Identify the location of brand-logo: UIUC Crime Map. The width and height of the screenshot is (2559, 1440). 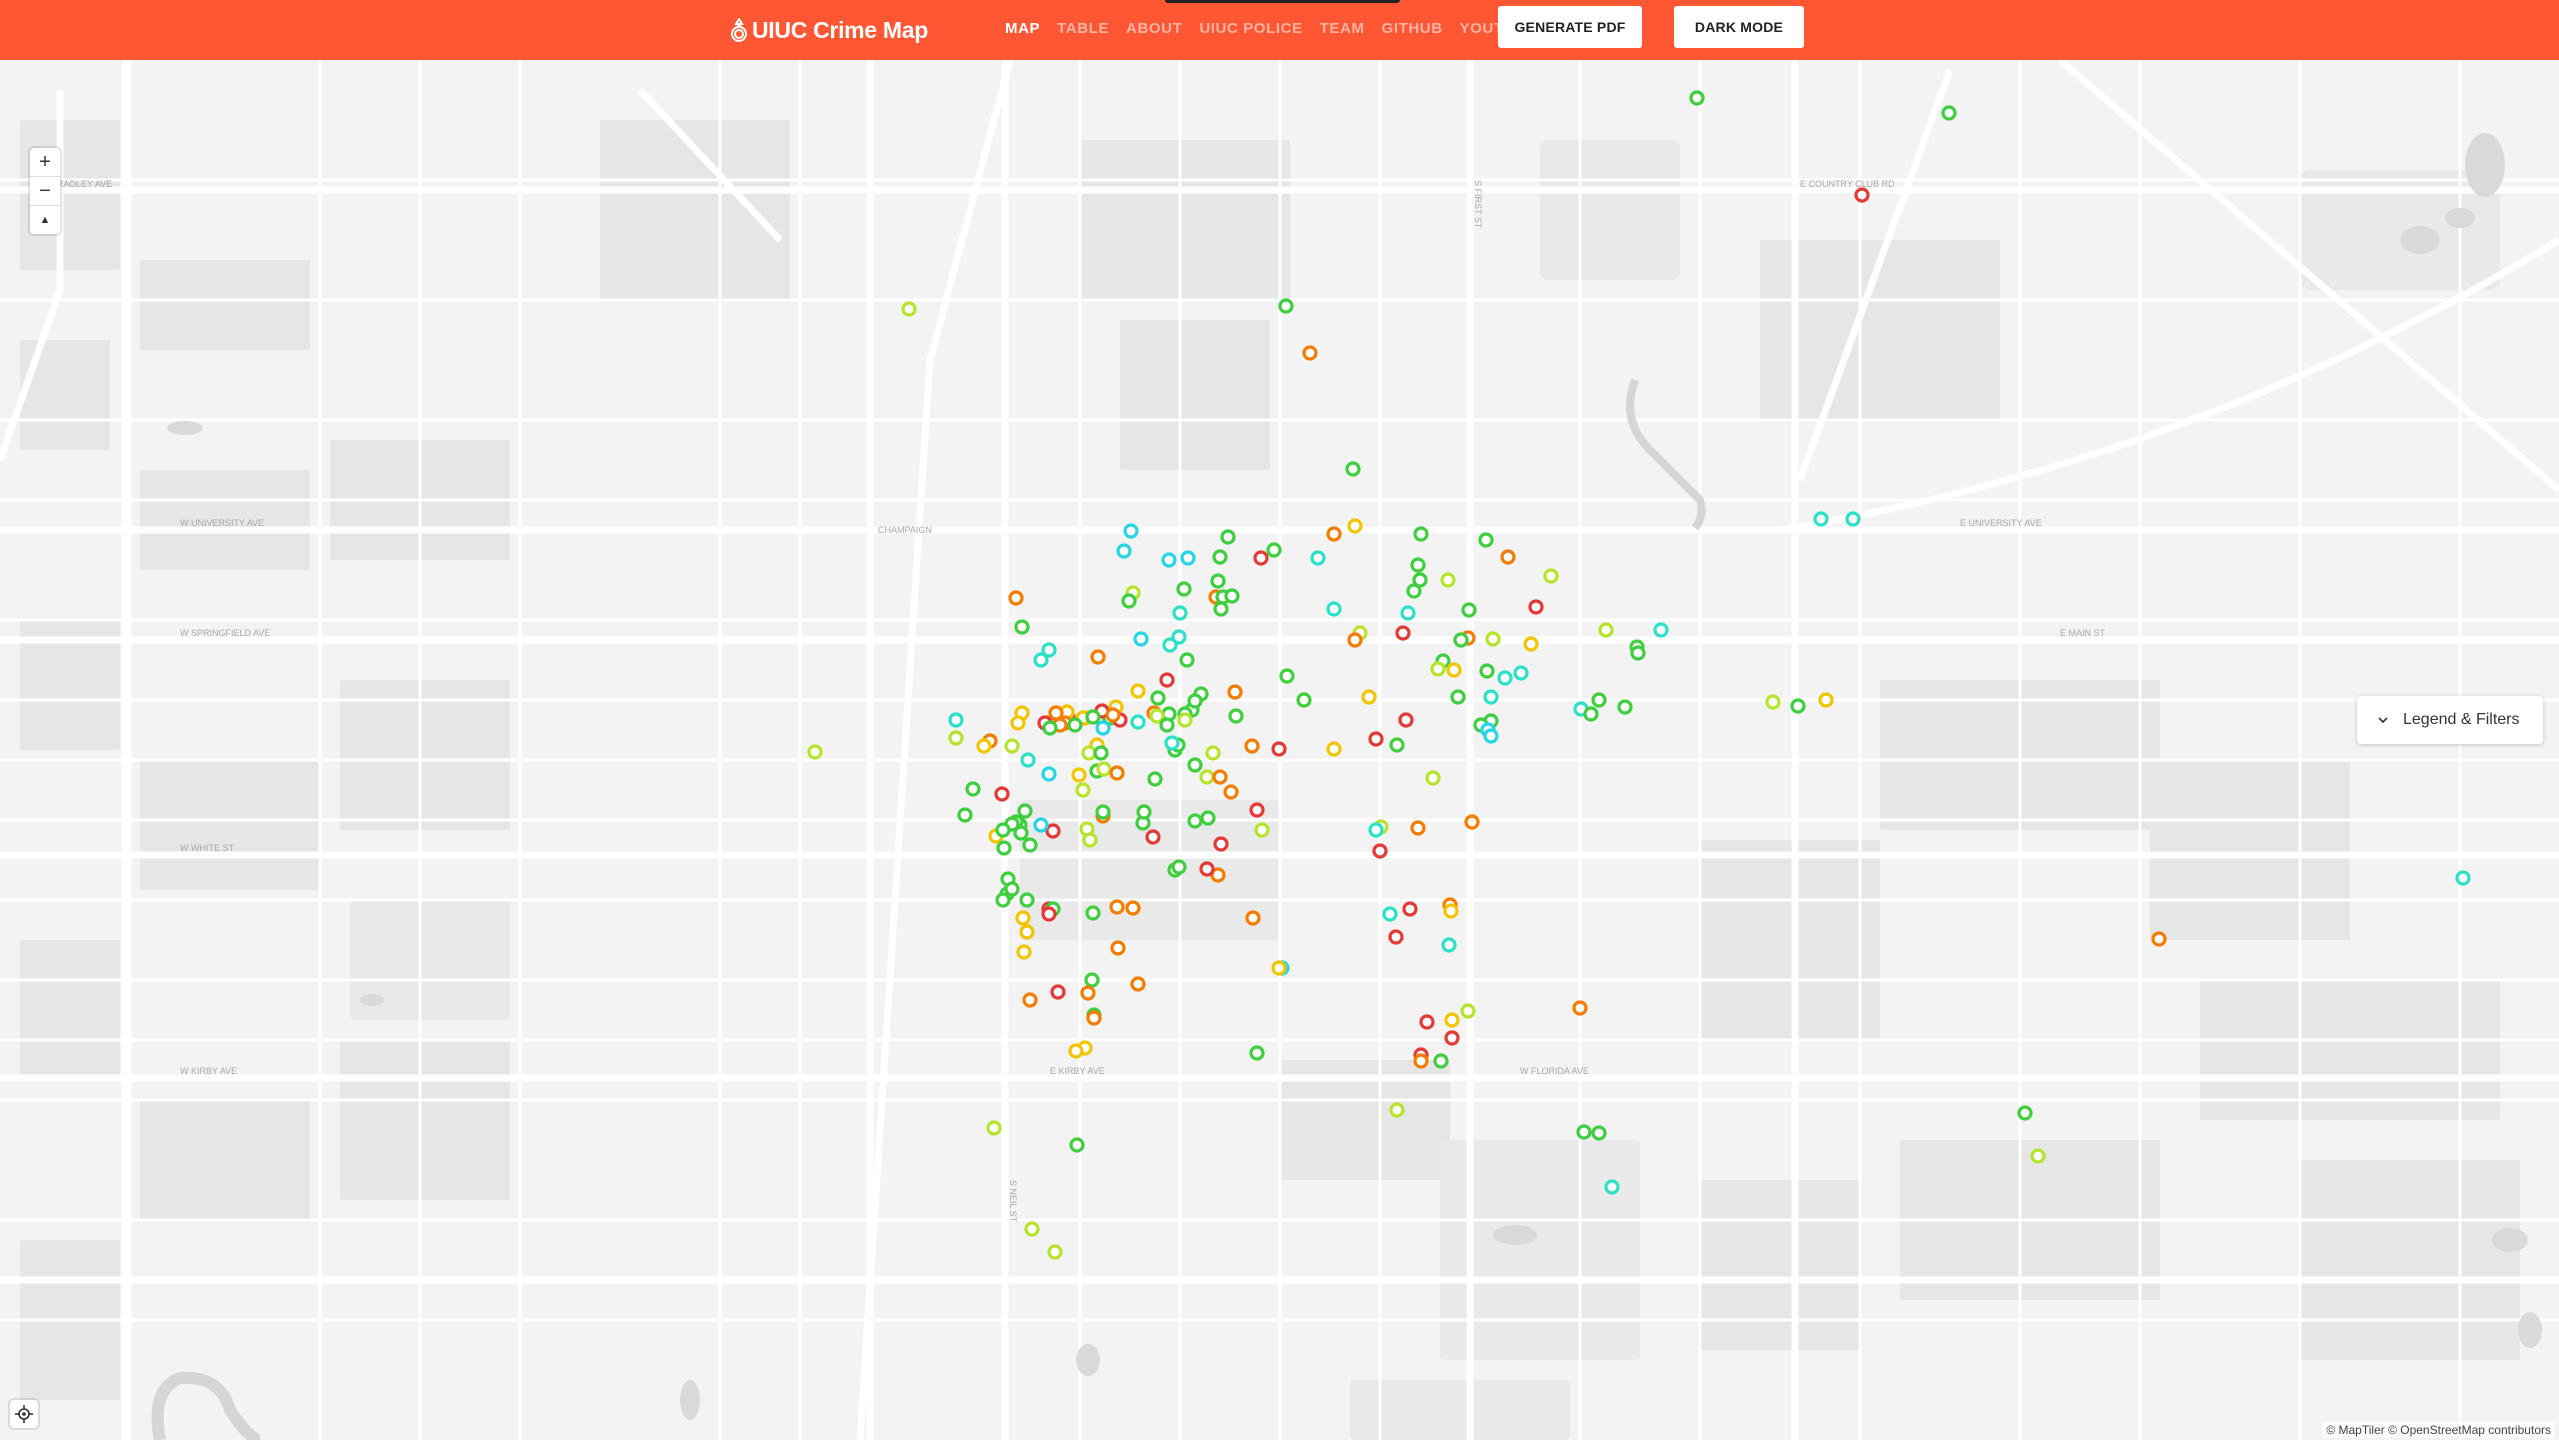
(829, 30).